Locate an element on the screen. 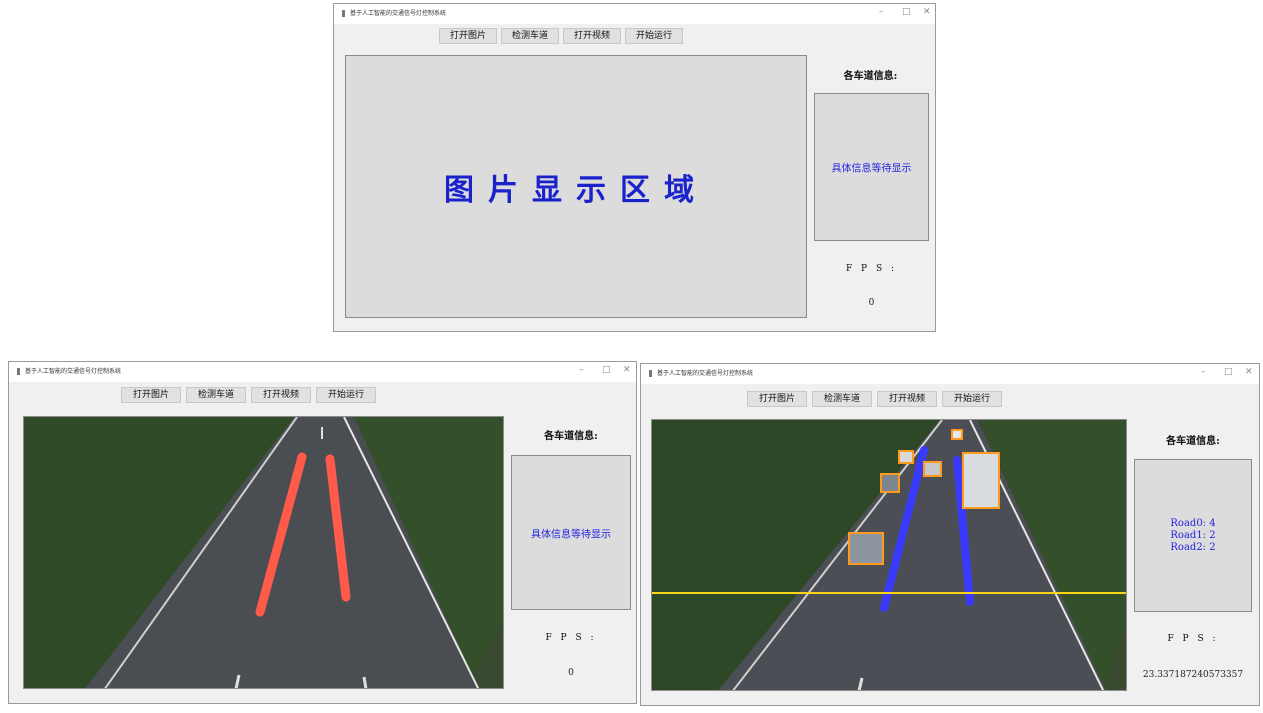 Image resolution: width=1263 pixels, height=713 pixels. image-display-area: 图片显示区域 is located at coordinates (576, 186).